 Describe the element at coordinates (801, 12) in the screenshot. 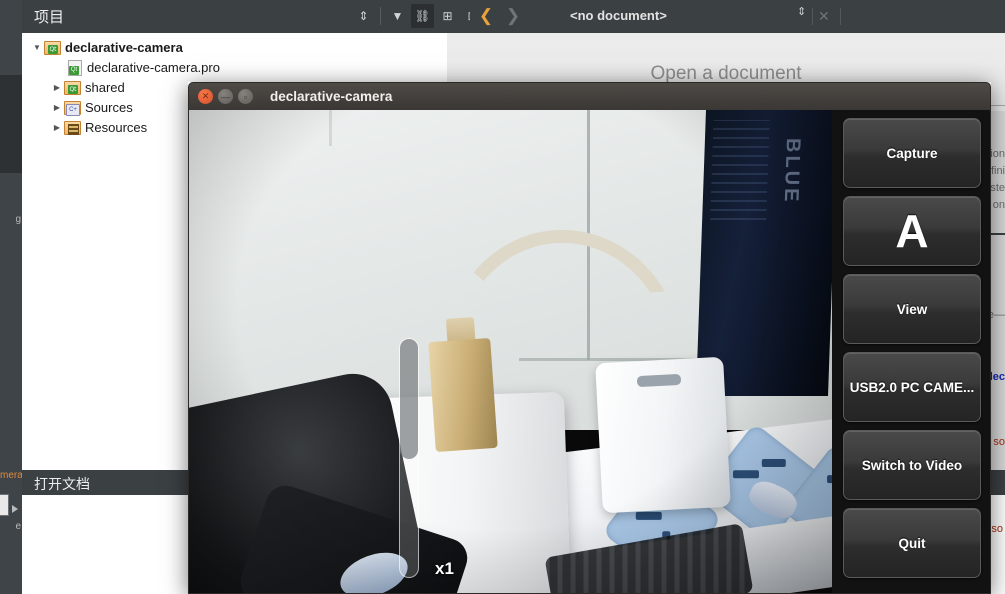

I see `document-spinner-icon: ⇕` at that location.